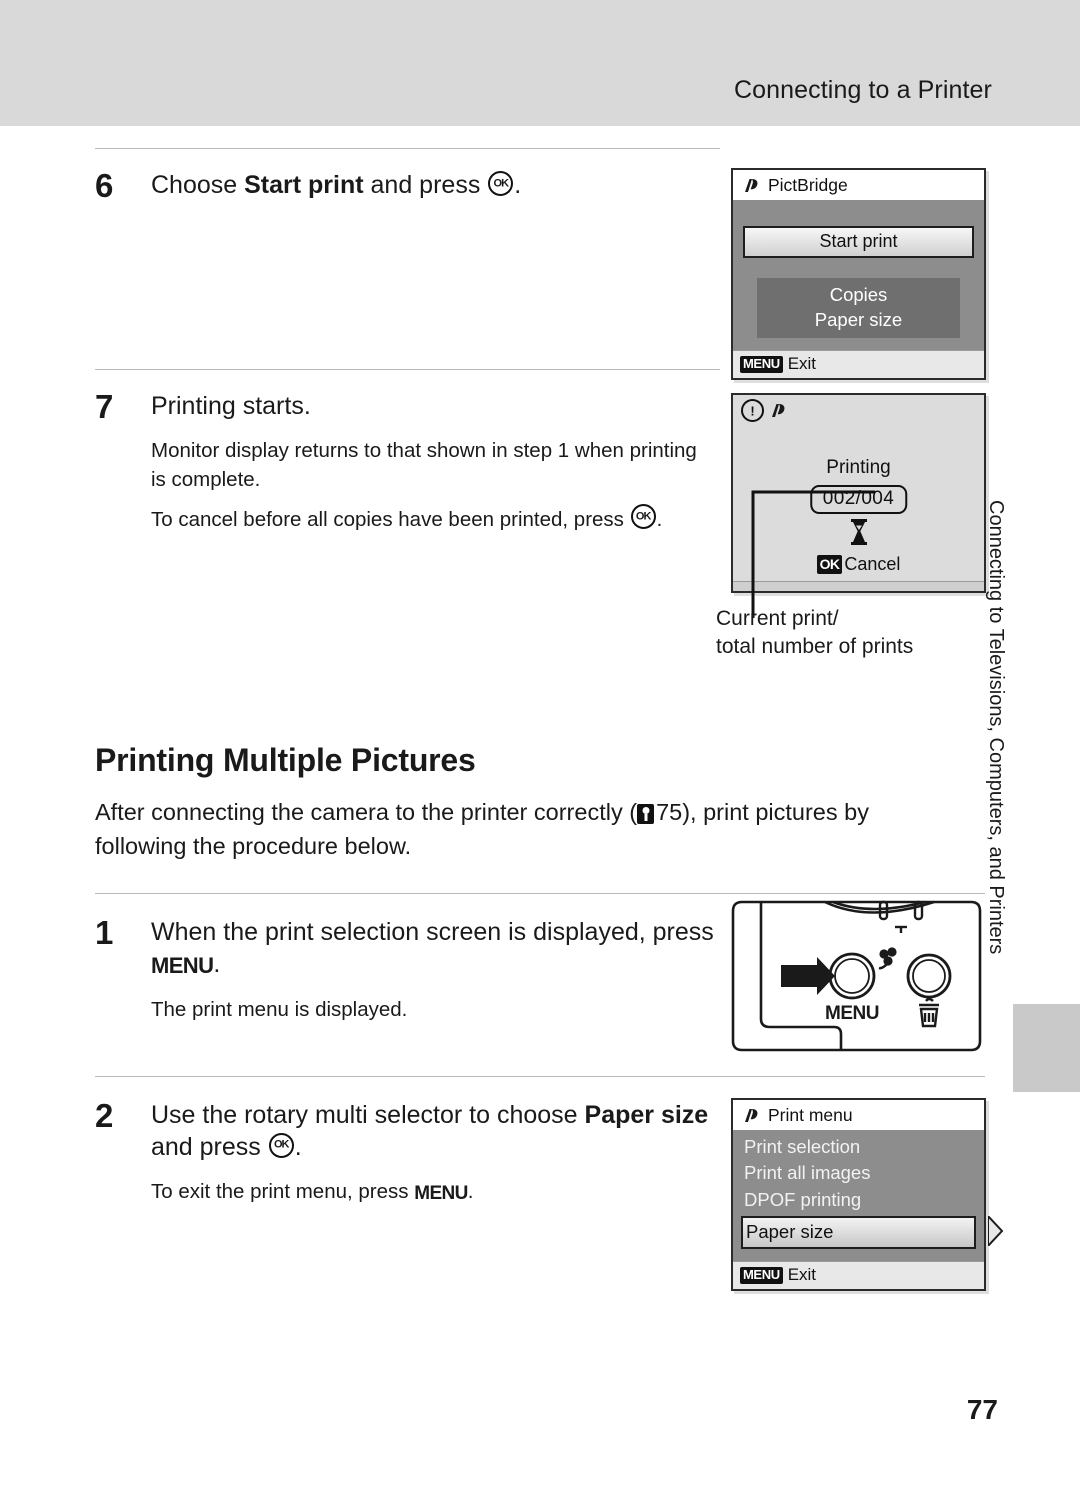 This screenshot has width=1080, height=1486. What do you see at coordinates (852, 976) in the screenshot?
I see `menu-button-circle` at bounding box center [852, 976].